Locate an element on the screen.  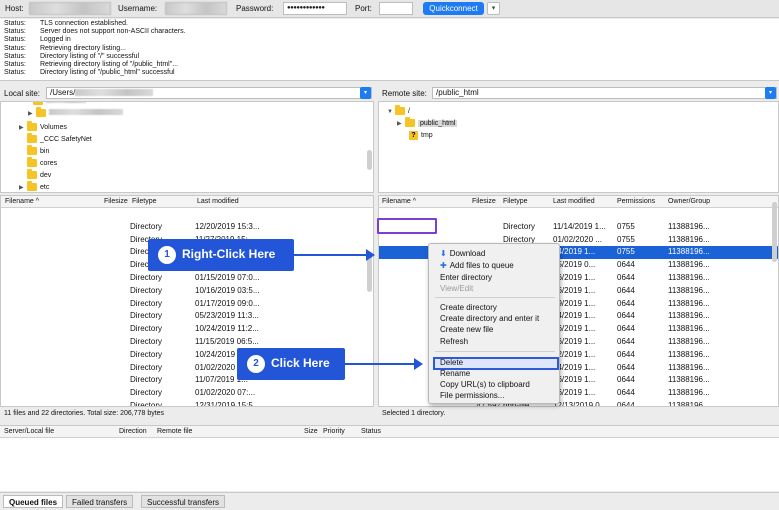
menu-item-create-directory: Create directory is located at coordinates (468, 308).